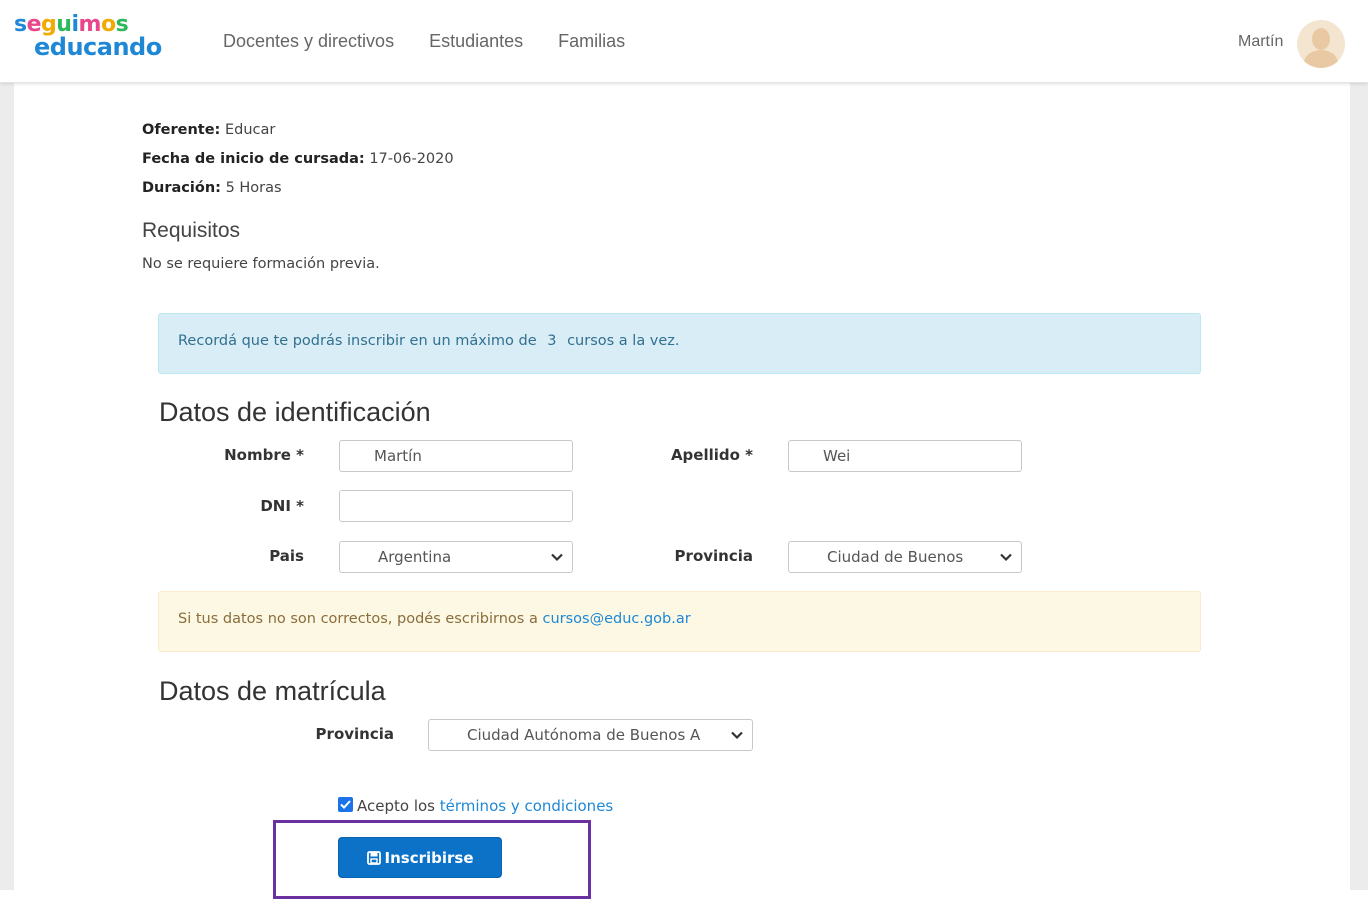  I want to click on terms-label: Acepto los términos y condiciones, so click(485, 806).